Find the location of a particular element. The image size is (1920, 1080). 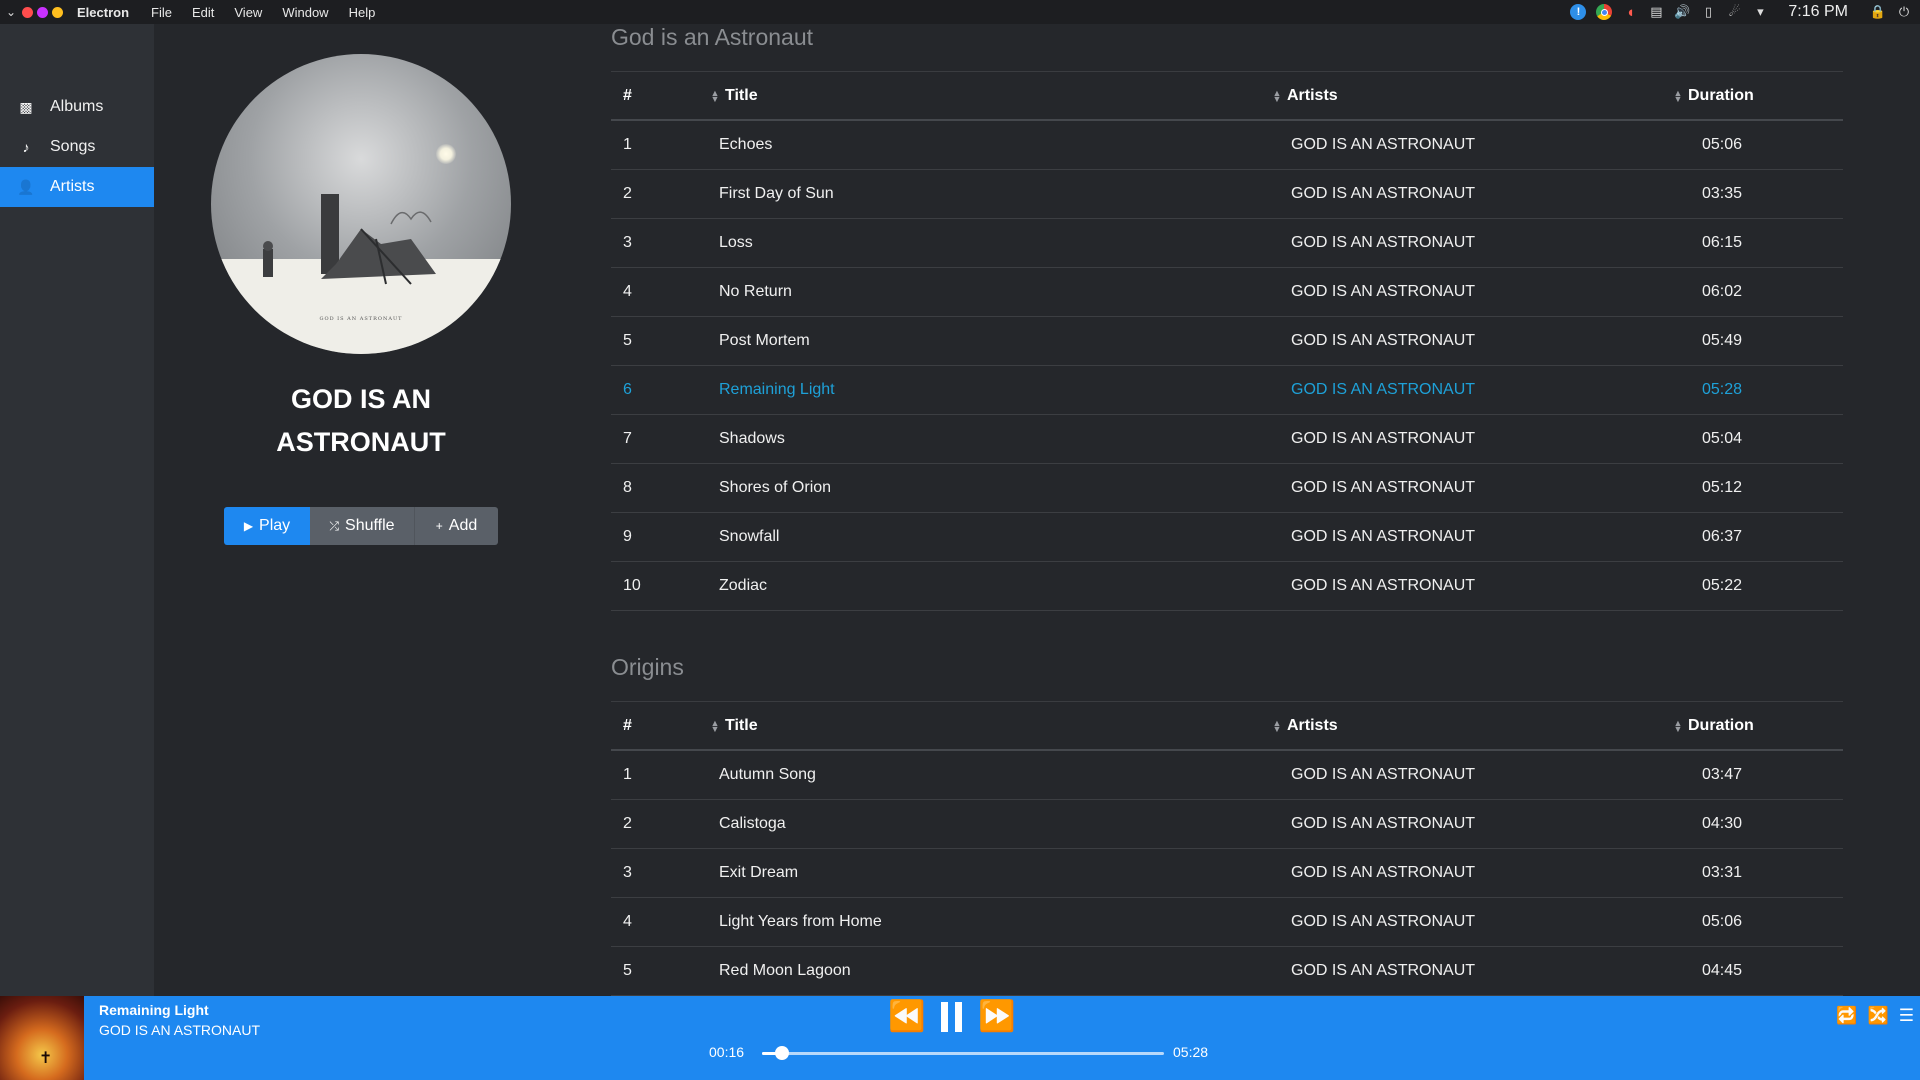

play-button: ▶ Play is located at coordinates (267, 526).